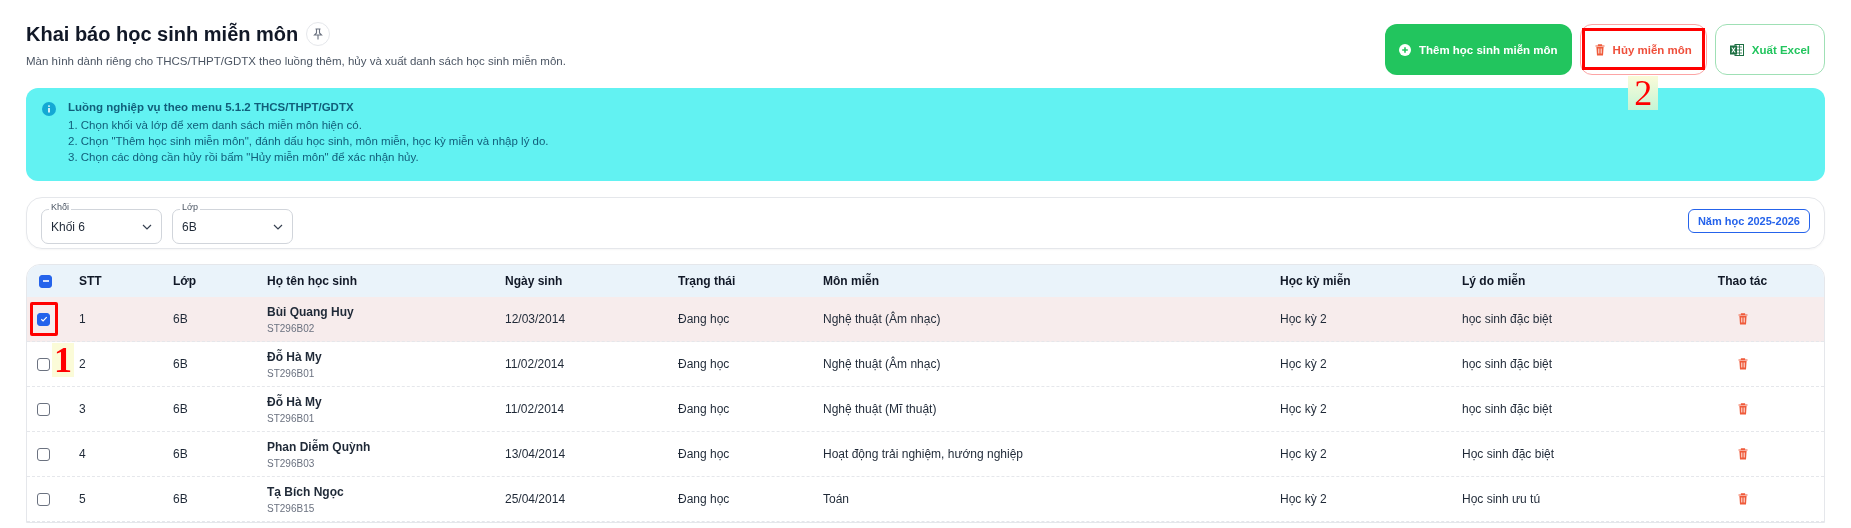 This screenshot has width=1851, height=528. Describe the element at coordinates (185, 281) in the screenshot. I see `column-header: Lớp` at that location.